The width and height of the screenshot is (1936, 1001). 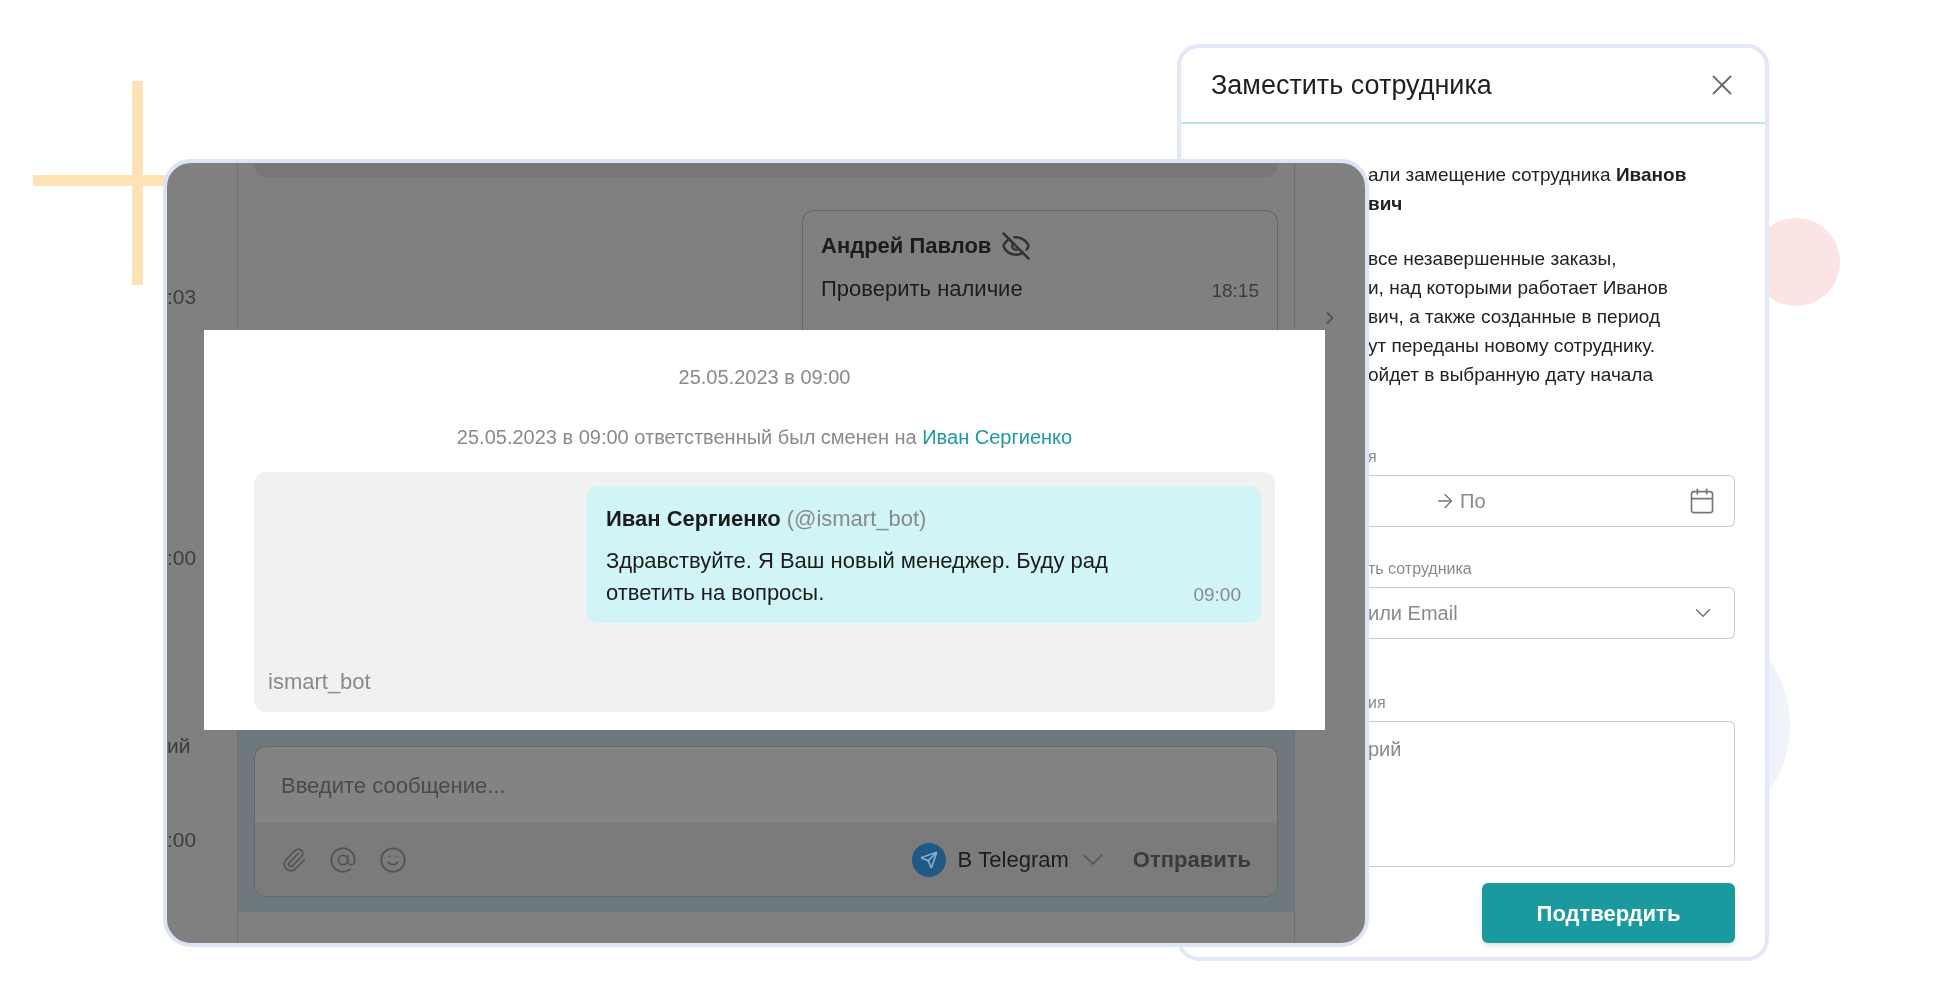 I want to click on description-line: ойдет в выбранную дату начала, so click(x=1511, y=375).